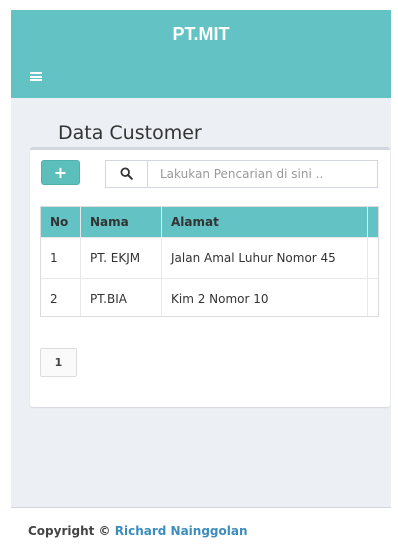  I want to click on table-row: 1 PT. EKJM Jalan Amal Luhur Nomor 45, so click(209, 258).